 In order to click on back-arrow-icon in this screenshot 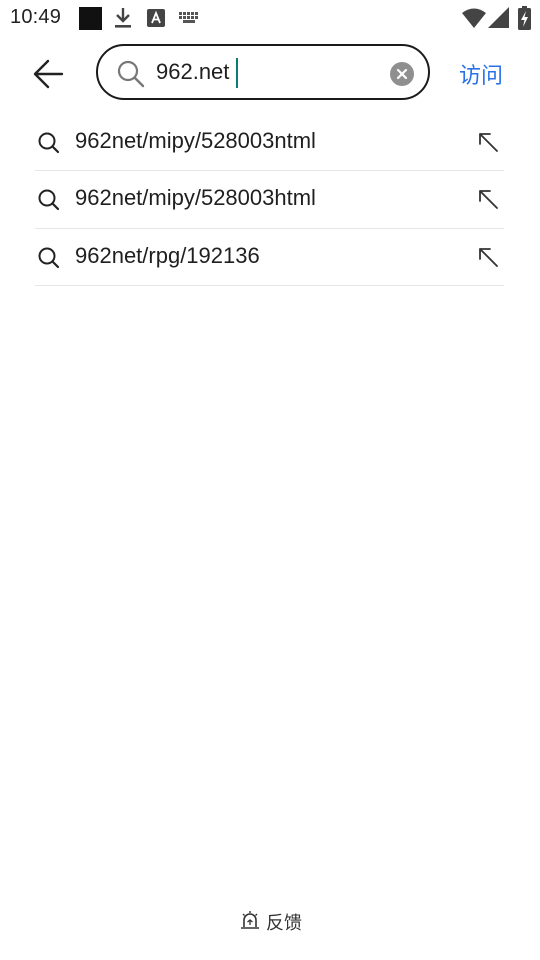, I will do `click(48, 74)`.